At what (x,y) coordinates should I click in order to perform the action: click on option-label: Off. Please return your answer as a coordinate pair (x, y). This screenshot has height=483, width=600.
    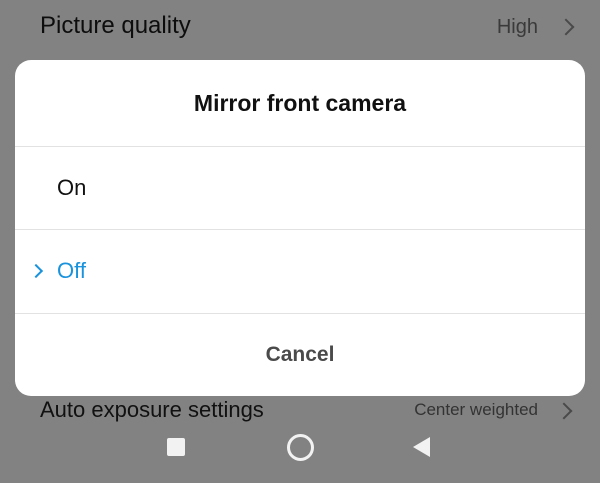
    Looking at the image, I should click on (71, 270).